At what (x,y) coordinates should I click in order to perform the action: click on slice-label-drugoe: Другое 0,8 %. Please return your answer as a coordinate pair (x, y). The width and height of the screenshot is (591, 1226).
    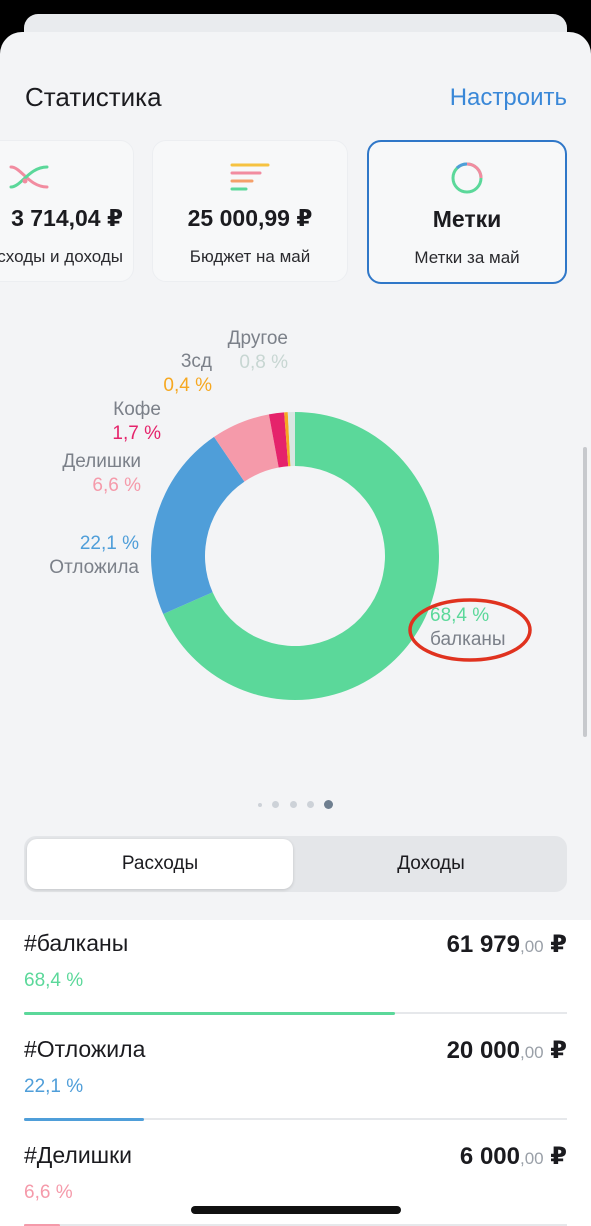
    Looking at the image, I should click on (258, 351).